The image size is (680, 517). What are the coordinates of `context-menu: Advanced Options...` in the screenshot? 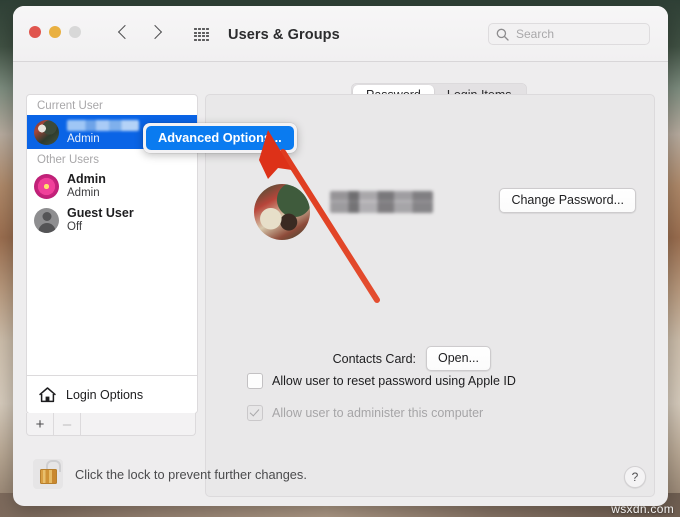 It's located at (220, 138).